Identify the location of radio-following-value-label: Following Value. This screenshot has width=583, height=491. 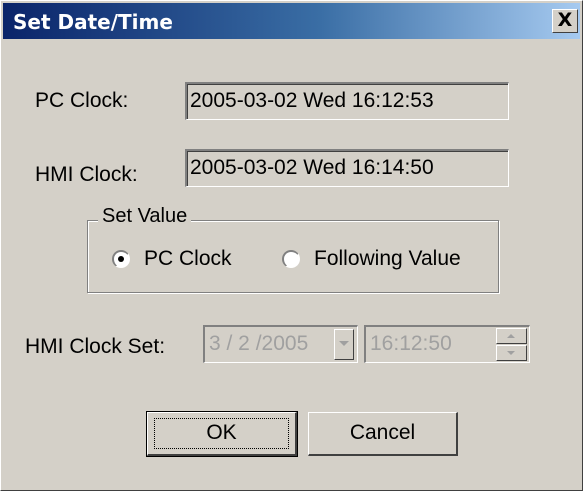
(387, 259).